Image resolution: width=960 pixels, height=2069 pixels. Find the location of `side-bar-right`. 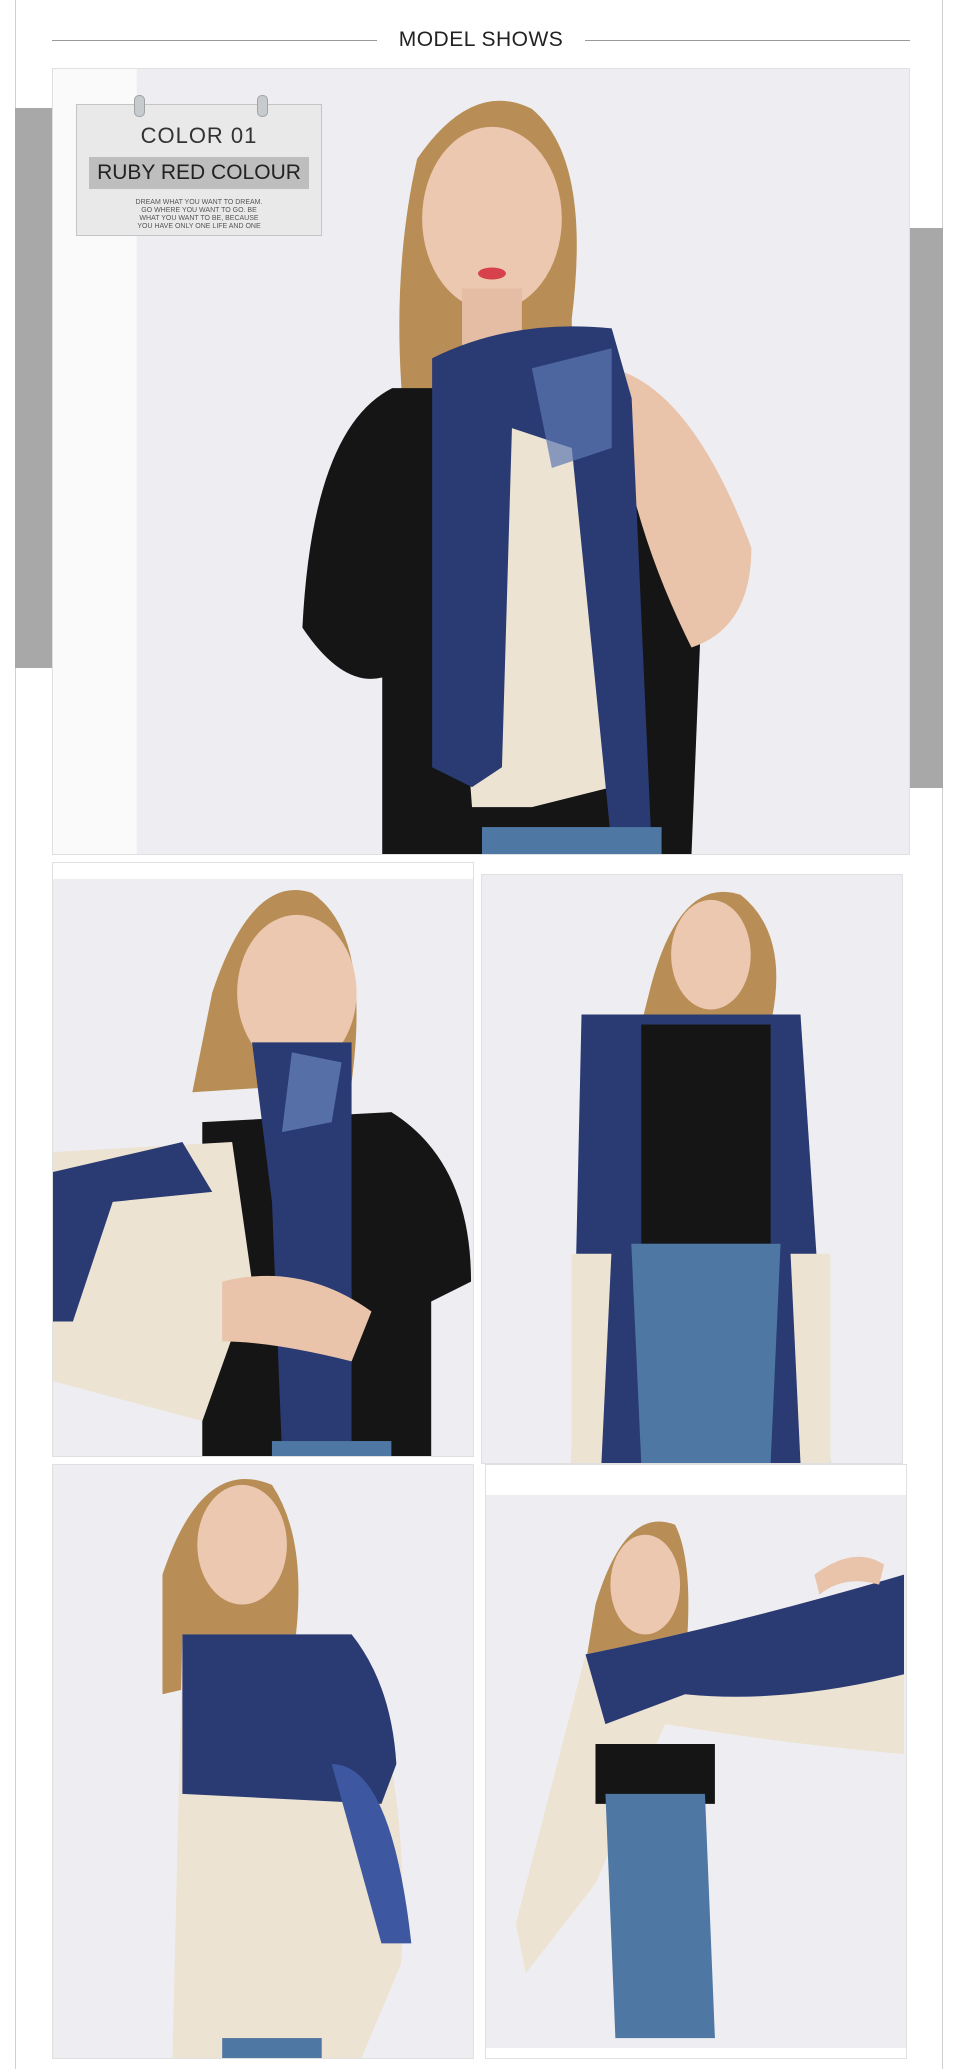

side-bar-right is located at coordinates (926, 508).